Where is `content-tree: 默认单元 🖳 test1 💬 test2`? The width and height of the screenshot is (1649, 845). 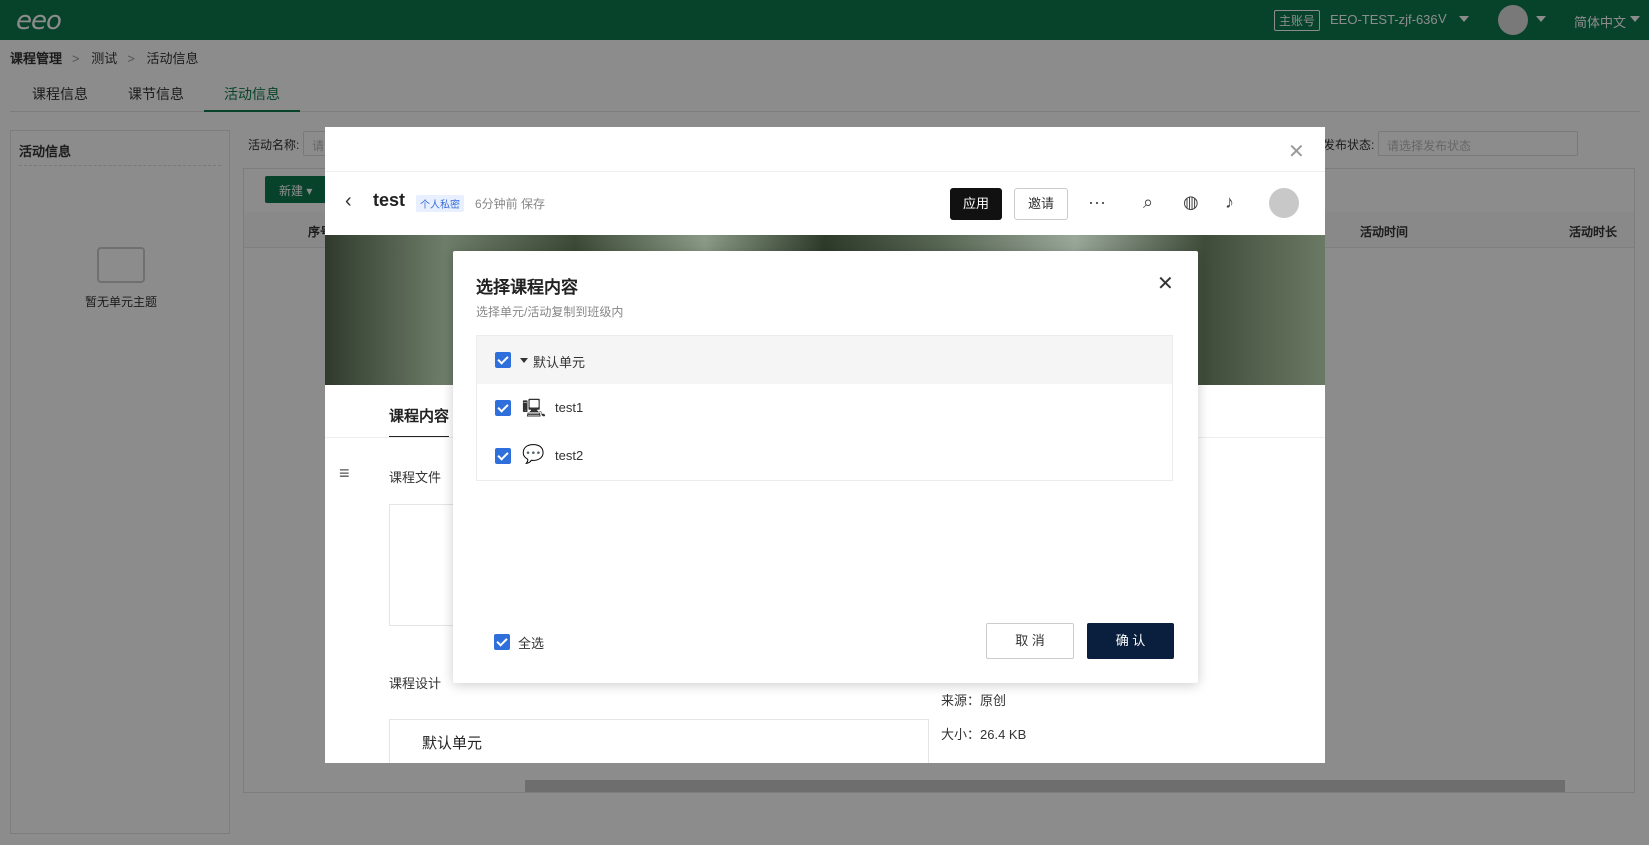
content-tree: 默认单元 🖳 test1 💬 test2 is located at coordinates (824, 408).